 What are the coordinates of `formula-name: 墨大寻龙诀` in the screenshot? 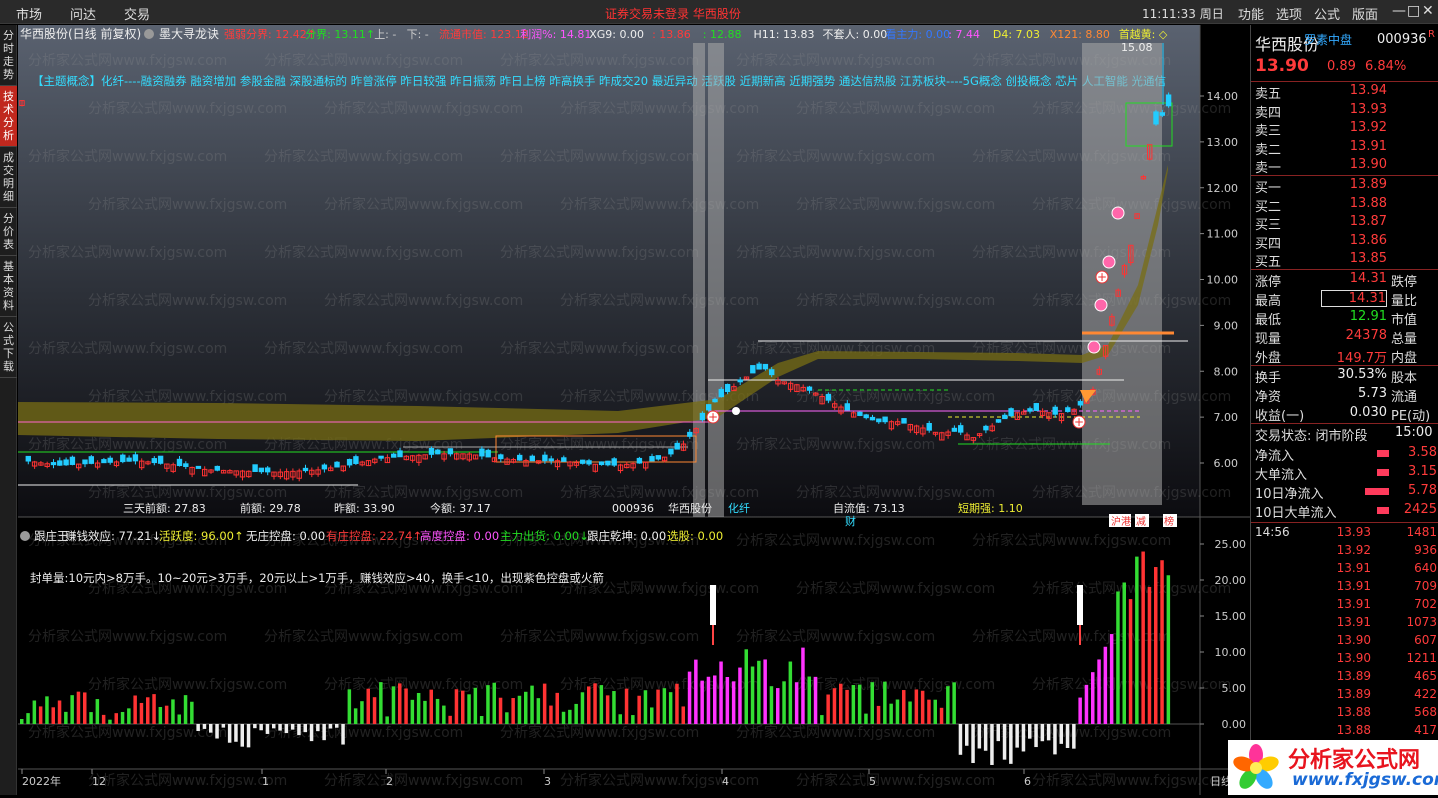 It's located at (189, 34).